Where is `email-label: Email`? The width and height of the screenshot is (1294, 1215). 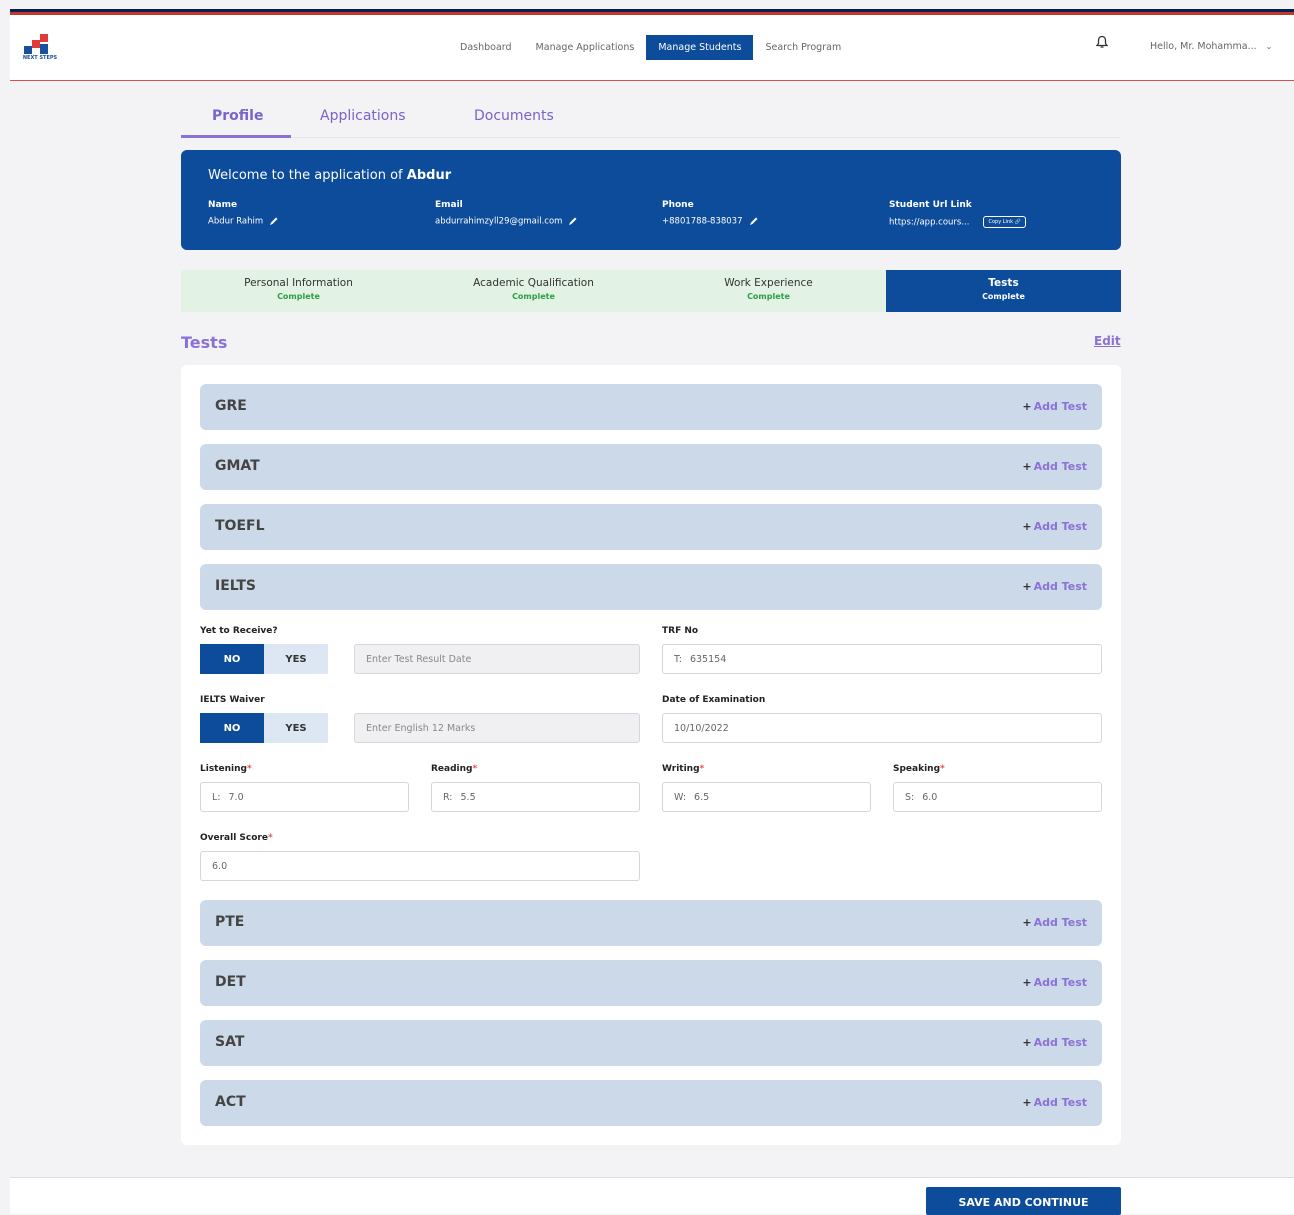
email-label: Email is located at coordinates (449, 205).